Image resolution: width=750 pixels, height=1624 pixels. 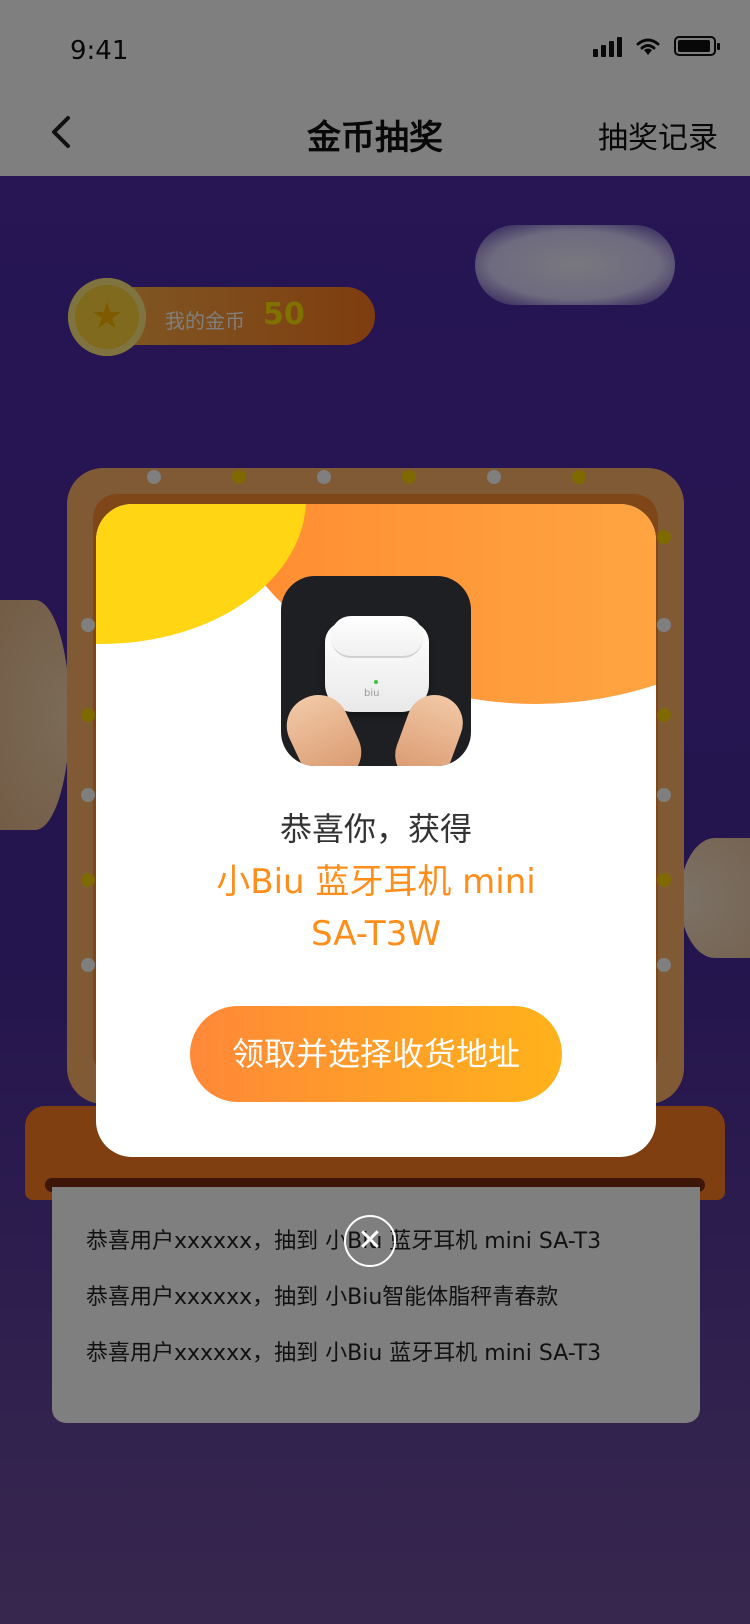 I want to click on close-icon: ✕, so click(x=370, y=1241).